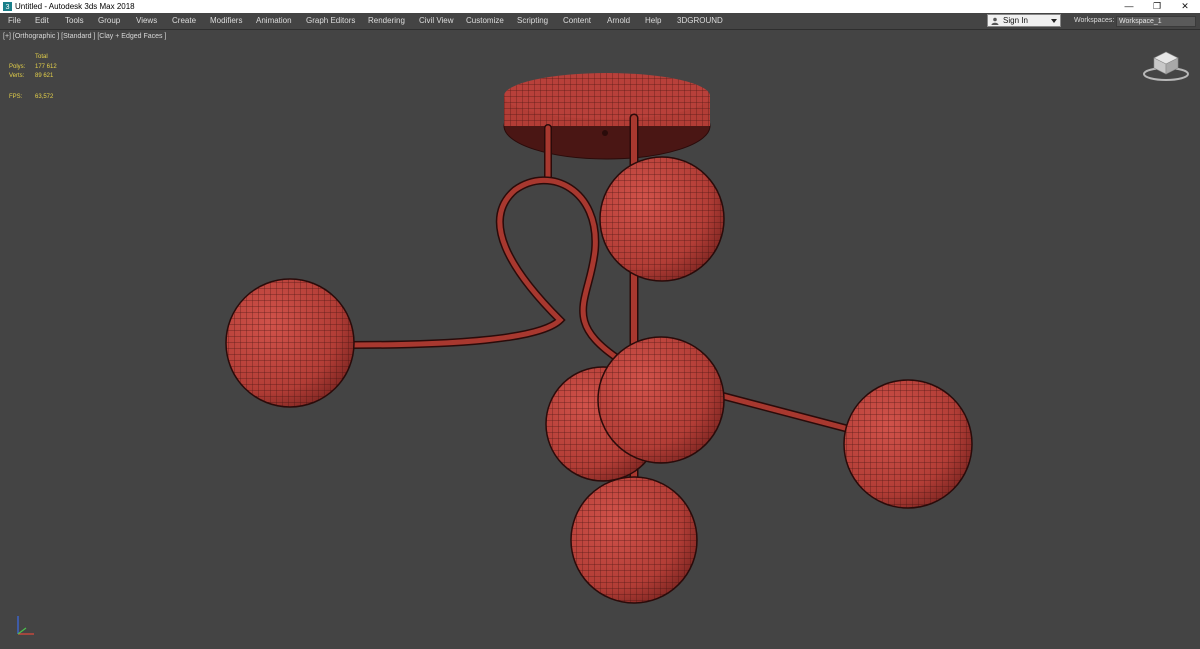 This screenshot has height=649, width=1200. What do you see at coordinates (1140, 21) in the screenshot?
I see `workspaces-value: Workspace_1` at bounding box center [1140, 21].